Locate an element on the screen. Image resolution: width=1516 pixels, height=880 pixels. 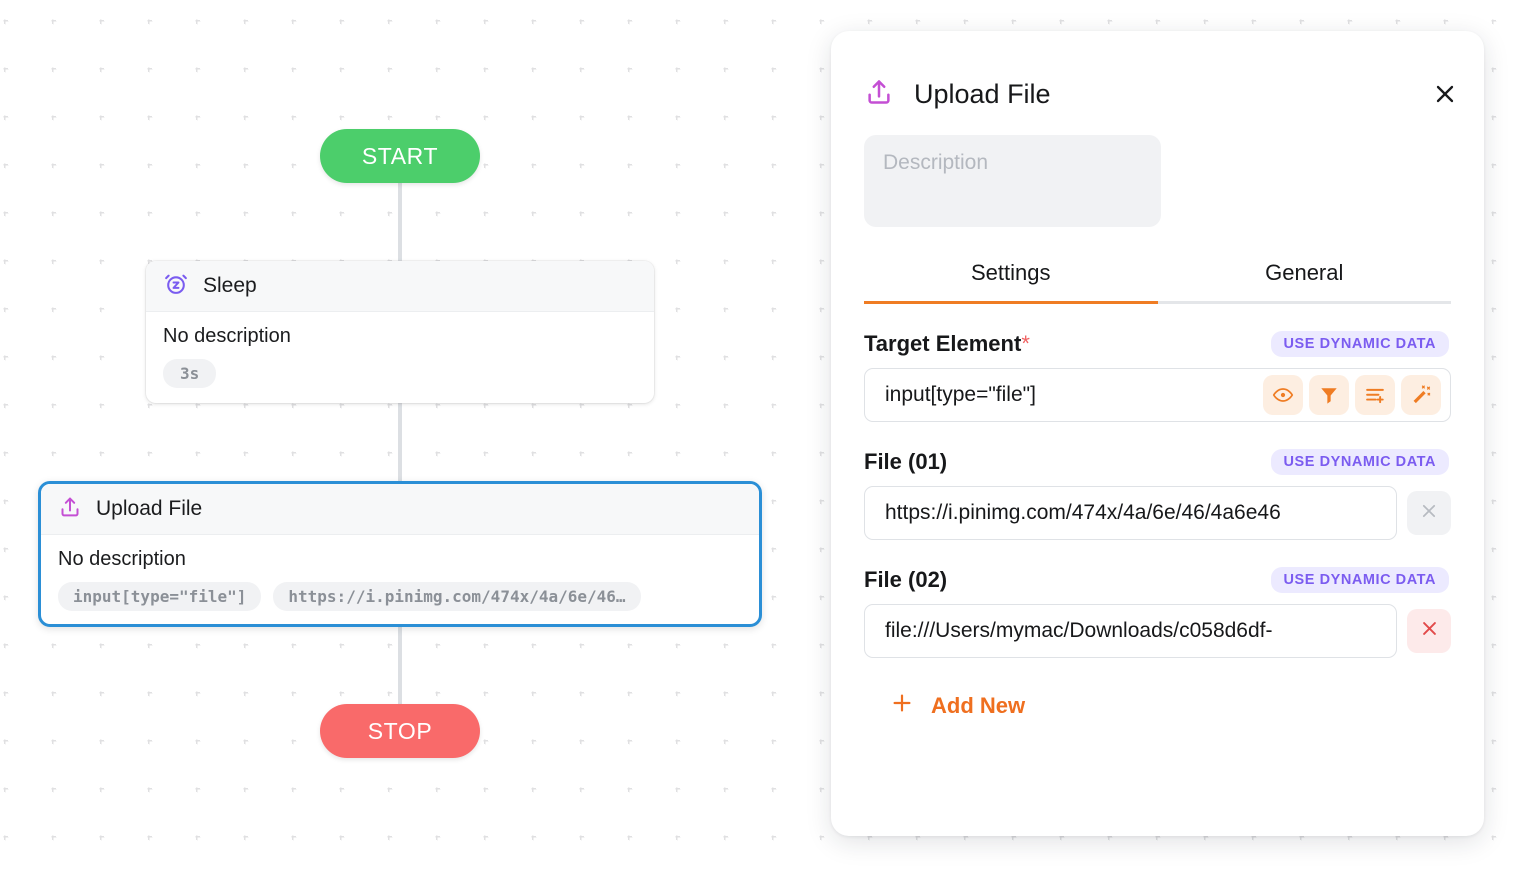
field-target-element: Target Element* USE DYNAMIC DATA is located at coordinates (1157, 376).